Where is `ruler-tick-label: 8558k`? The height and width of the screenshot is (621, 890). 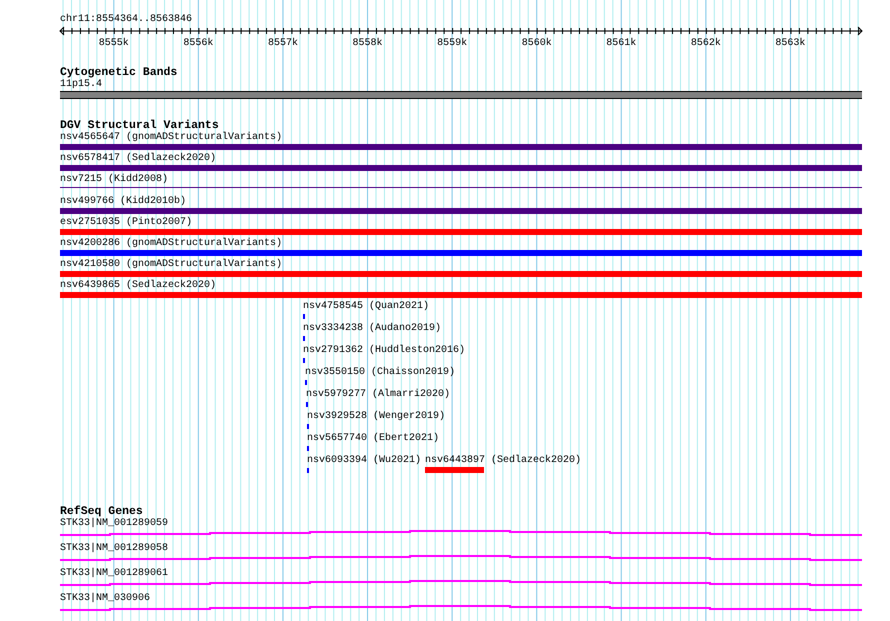 ruler-tick-label: 8558k is located at coordinates (367, 43).